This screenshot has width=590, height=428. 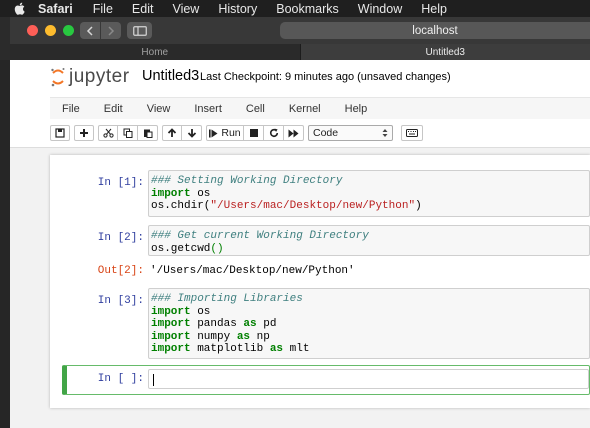 What do you see at coordinates (50, 30) in the screenshot?
I see `minimize-window-button` at bounding box center [50, 30].